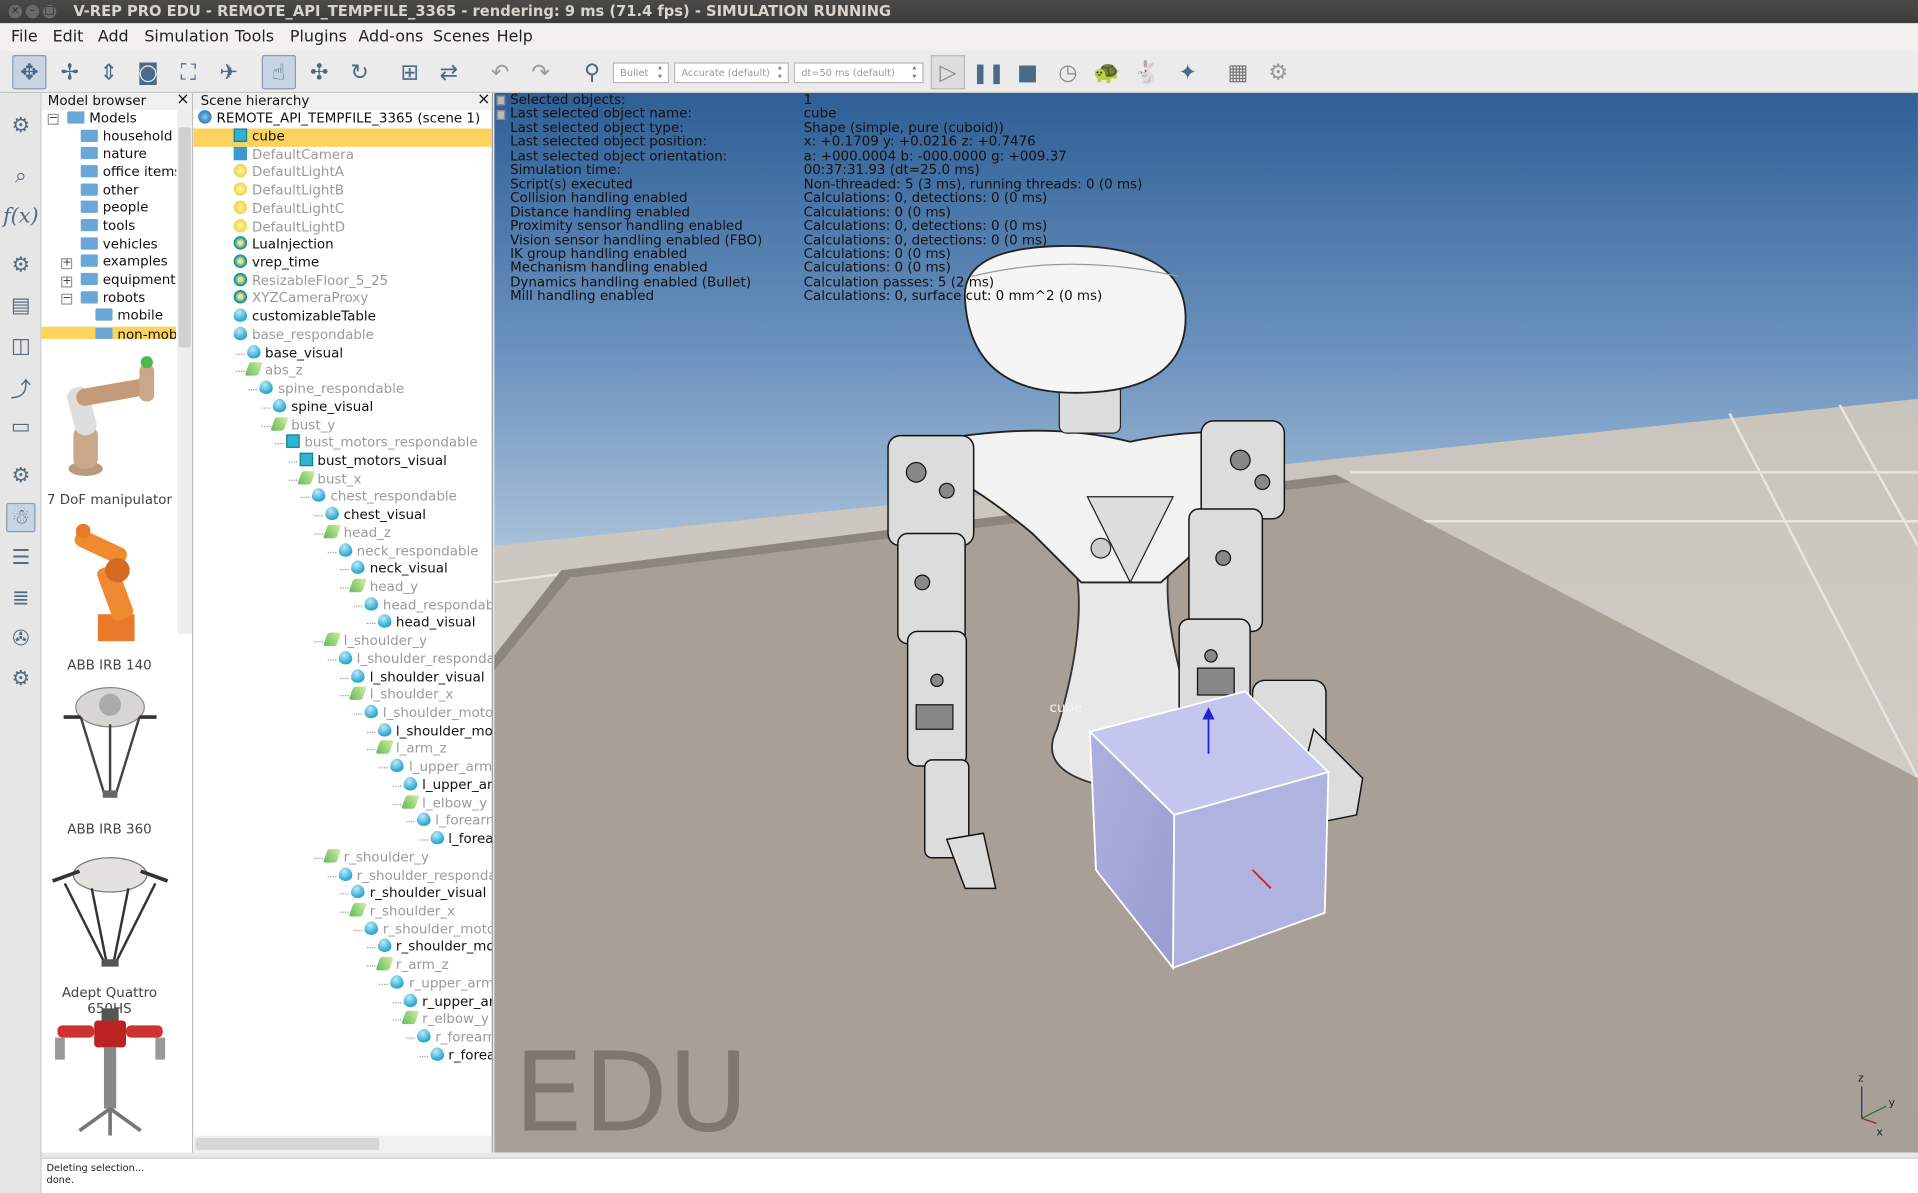 This screenshot has height=1193, width=1918. What do you see at coordinates (110, 759) in the screenshot?
I see `model-thumbnail: ABB IRB 360` at bounding box center [110, 759].